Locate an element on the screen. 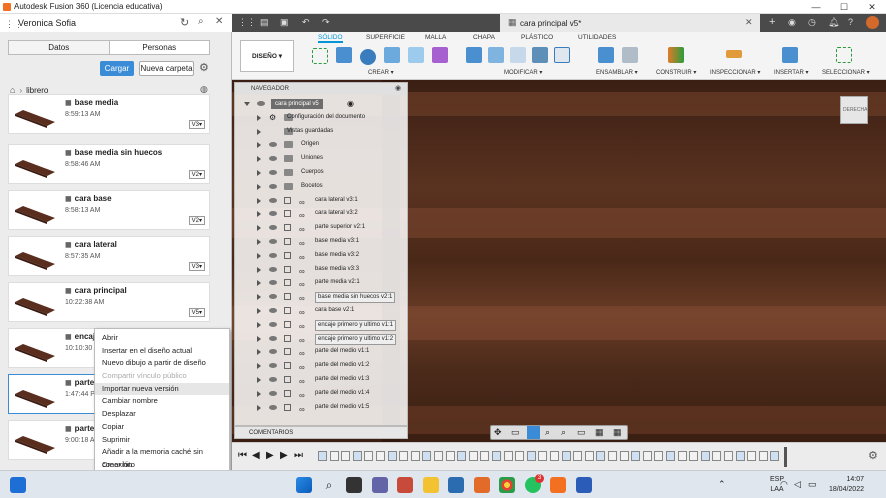 This screenshot has height=498, width=886. volume-icon: ◁ is located at coordinates (797, 484).